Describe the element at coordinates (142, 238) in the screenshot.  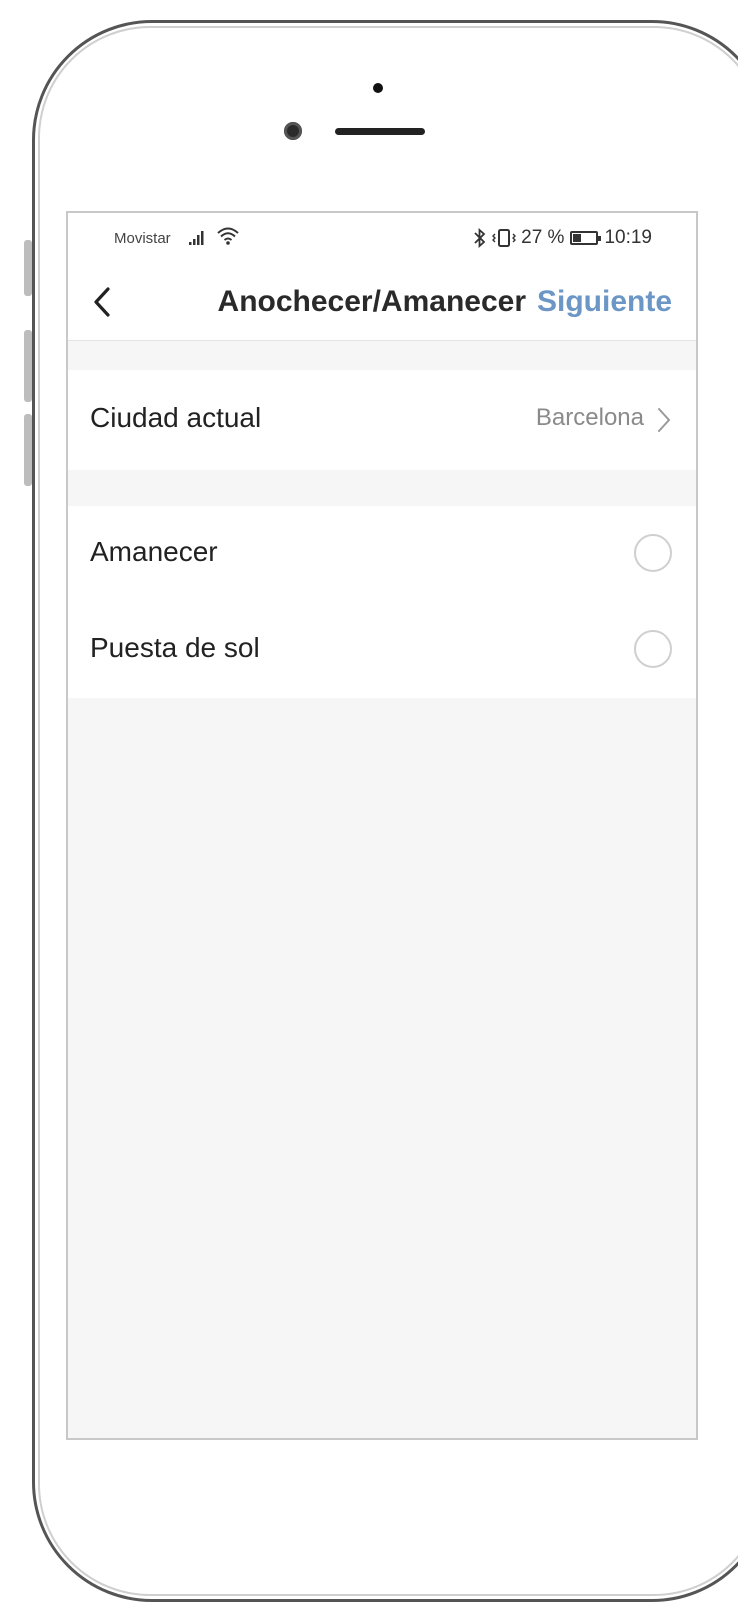
I see `carrier-name: Movistar` at that location.